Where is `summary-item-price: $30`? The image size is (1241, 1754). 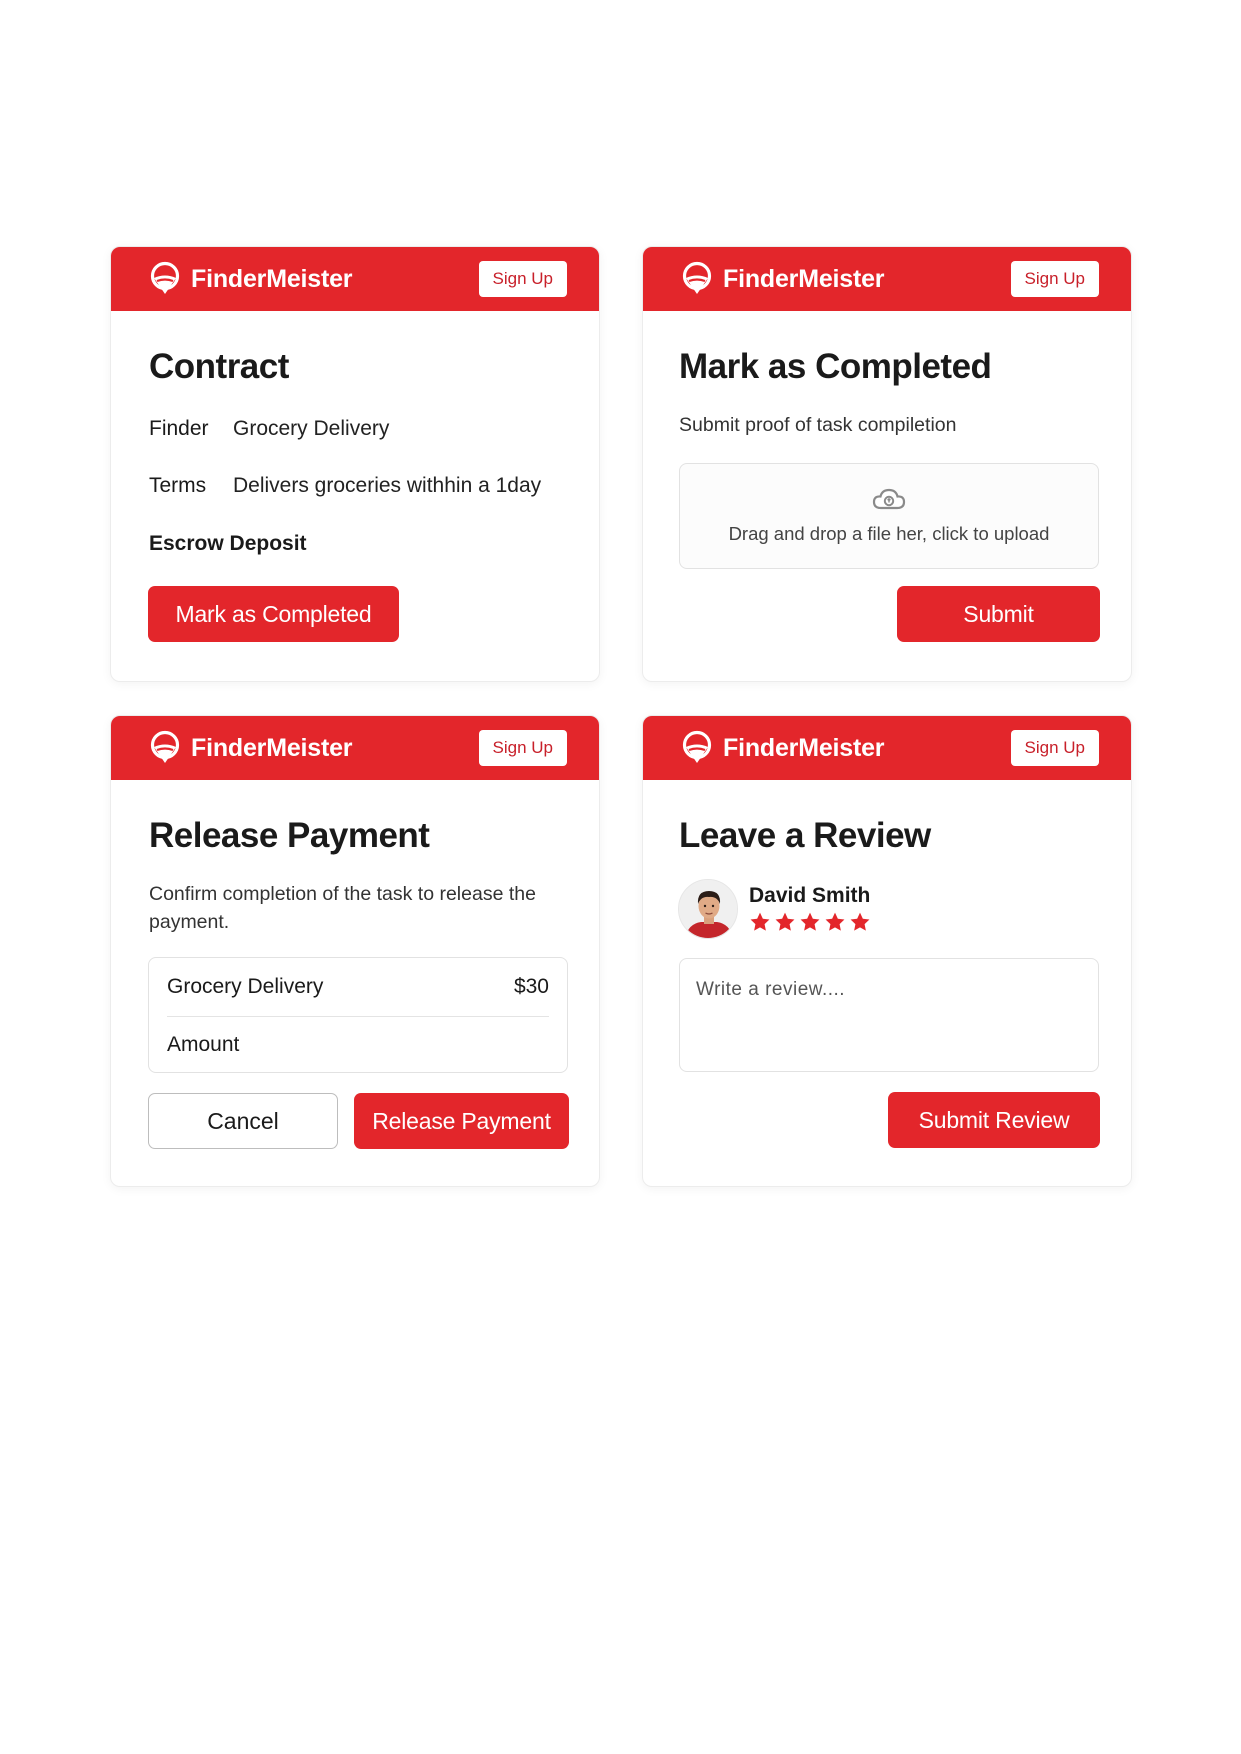
summary-item-price: $30 is located at coordinates (531, 986).